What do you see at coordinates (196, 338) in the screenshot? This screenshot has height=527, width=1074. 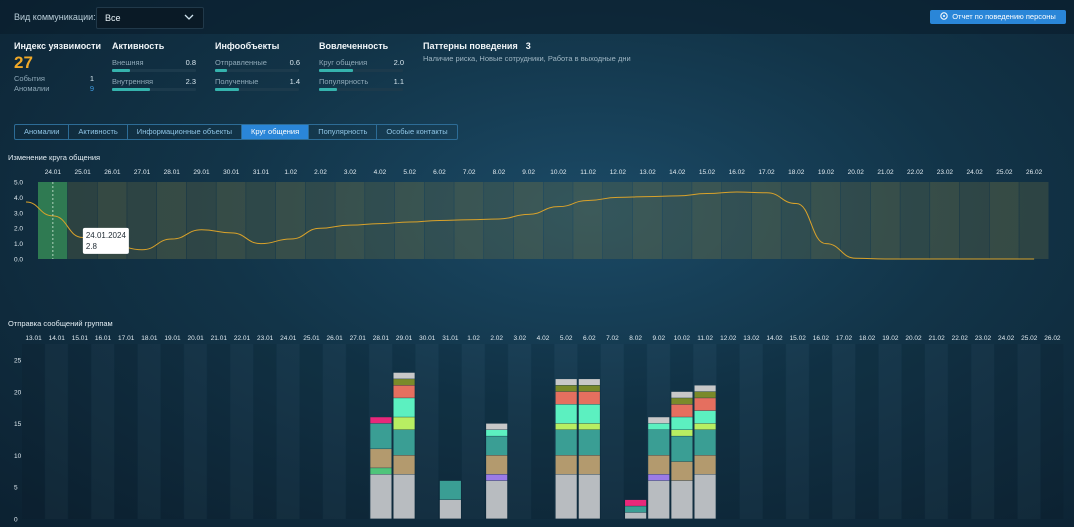 I see `x-tick-label: 20.01` at bounding box center [196, 338].